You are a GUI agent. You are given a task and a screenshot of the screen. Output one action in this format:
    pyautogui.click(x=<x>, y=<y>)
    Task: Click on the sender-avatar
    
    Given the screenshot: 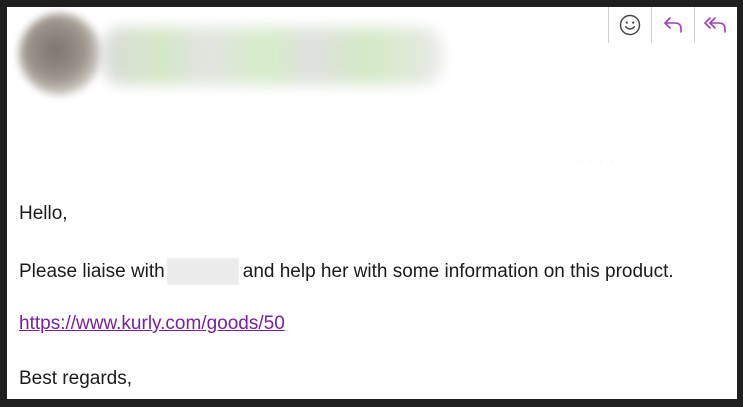 What is the action you would take?
    pyautogui.click(x=60, y=54)
    